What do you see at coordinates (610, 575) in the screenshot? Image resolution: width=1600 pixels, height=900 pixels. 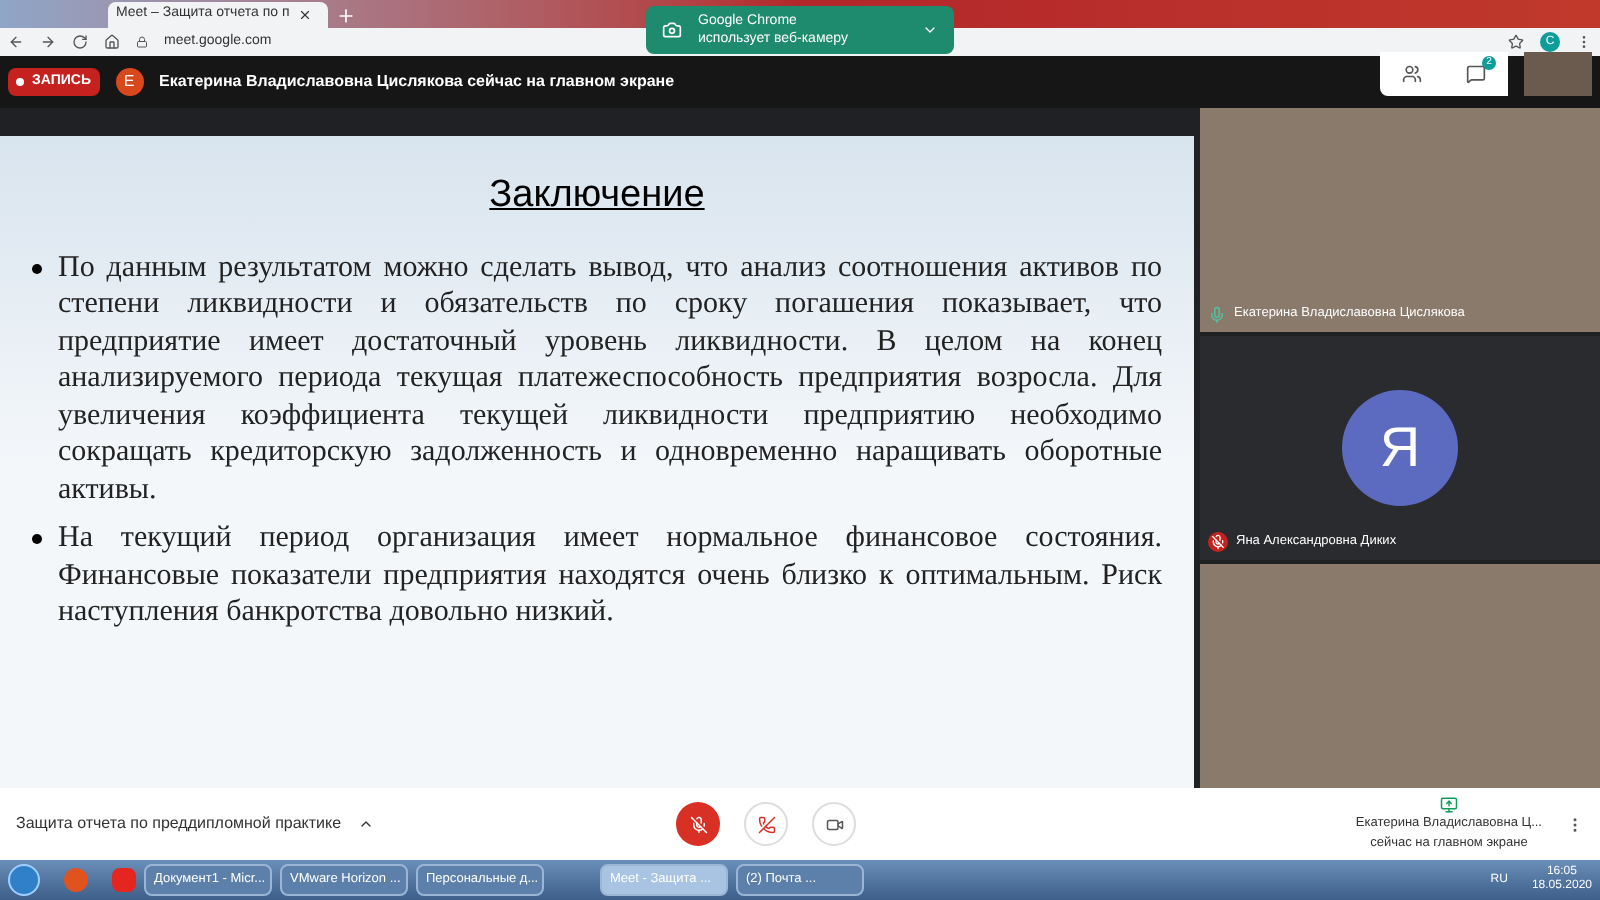 I see `slide-paragraph: На текущий период организация имеет нормальное финансовое состояния. Финансовые показатели предприятия находятся очень близко к оптимальным. Риск наступления банкротства довольно низкий.` at bounding box center [610, 575].